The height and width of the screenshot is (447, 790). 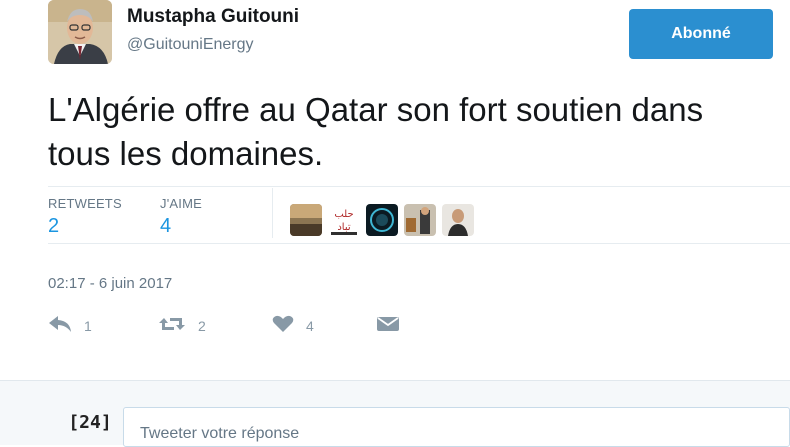 I want to click on liker-avatars: حلب تباد, so click(x=382, y=220).